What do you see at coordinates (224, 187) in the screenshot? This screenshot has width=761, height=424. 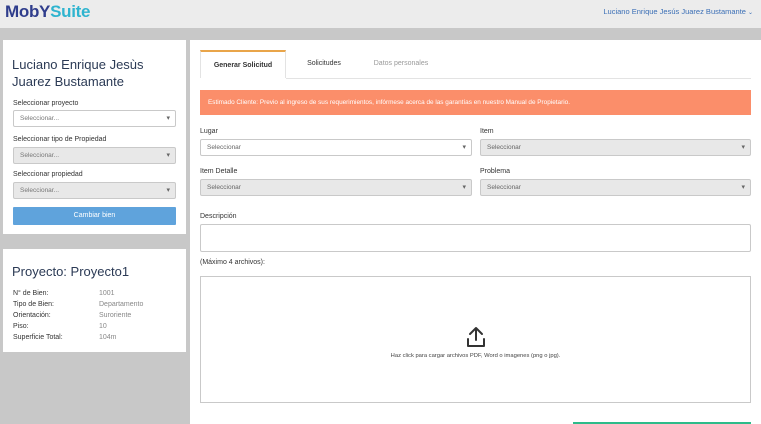 I see `item-detalle-value: Seleccionar` at bounding box center [224, 187].